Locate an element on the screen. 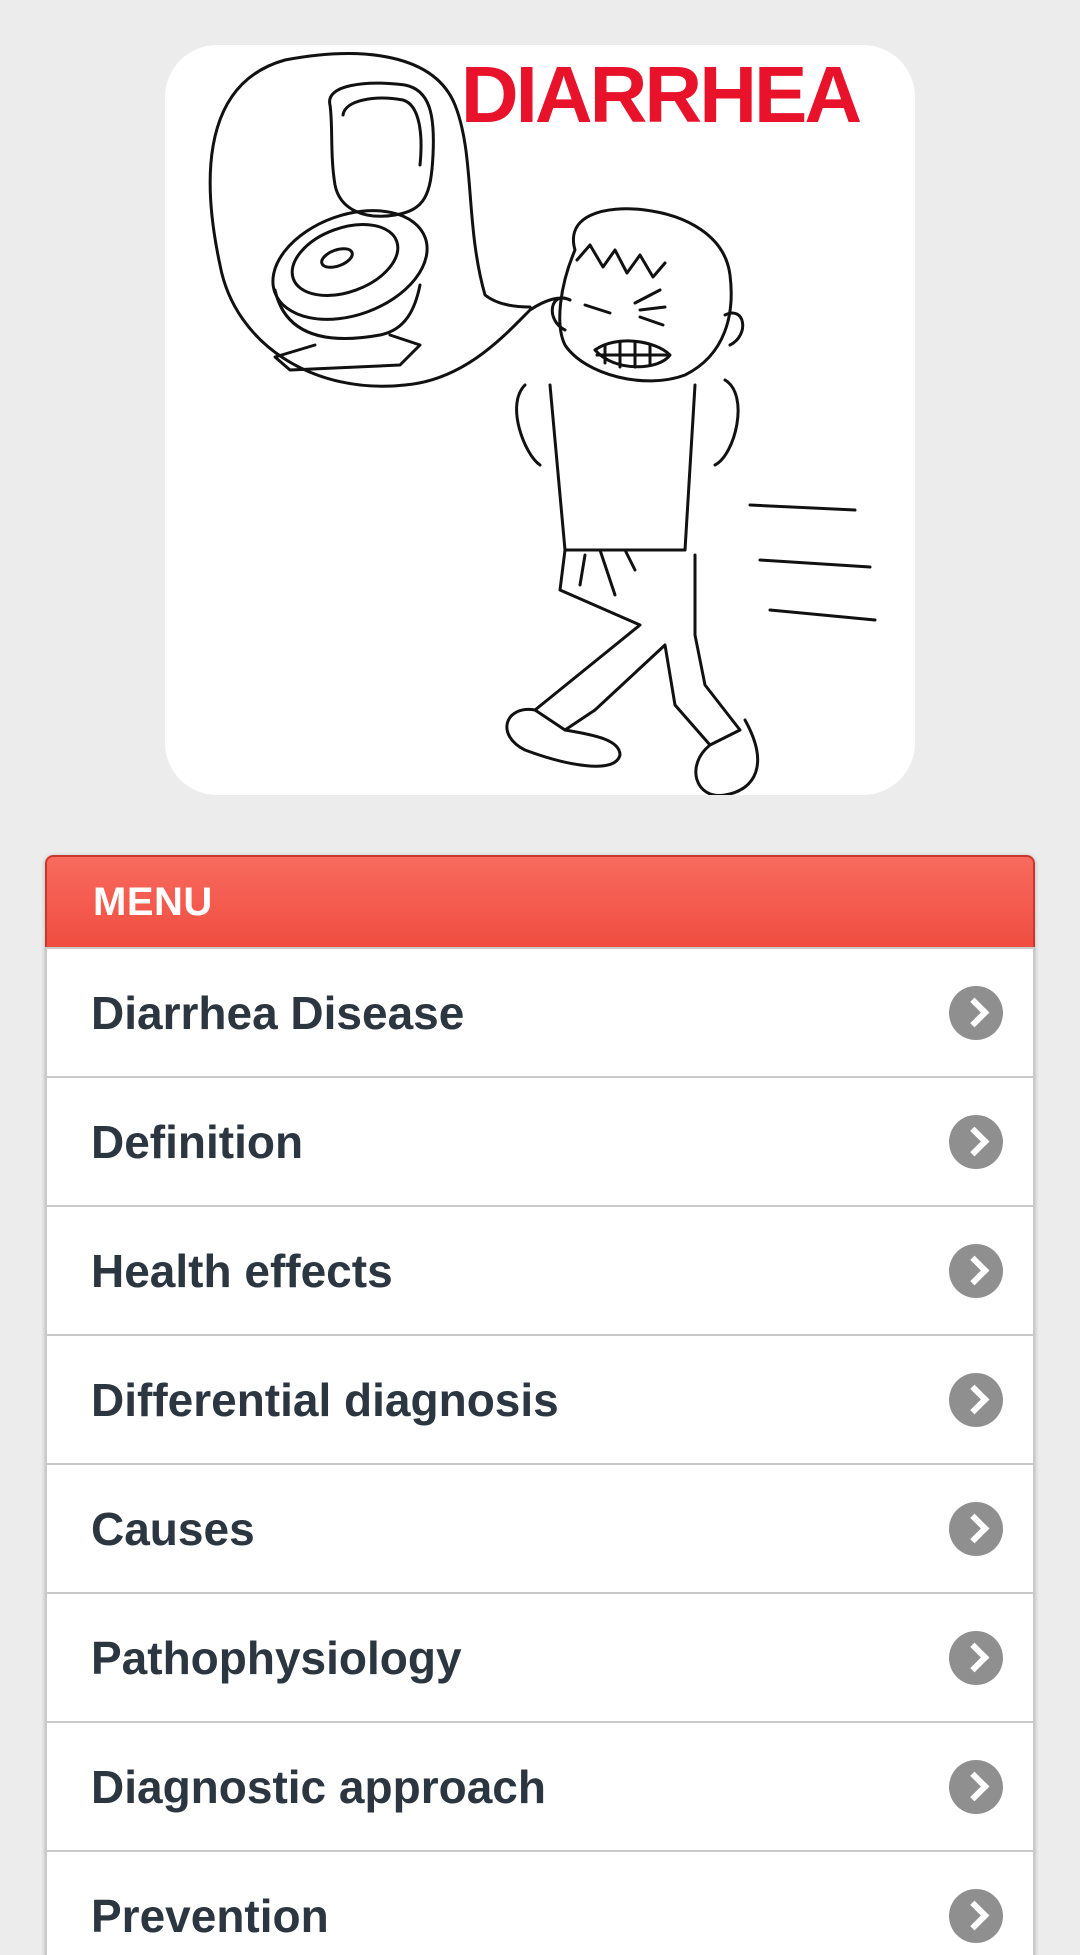  menu-item-label: Prevention is located at coordinates (210, 1915).